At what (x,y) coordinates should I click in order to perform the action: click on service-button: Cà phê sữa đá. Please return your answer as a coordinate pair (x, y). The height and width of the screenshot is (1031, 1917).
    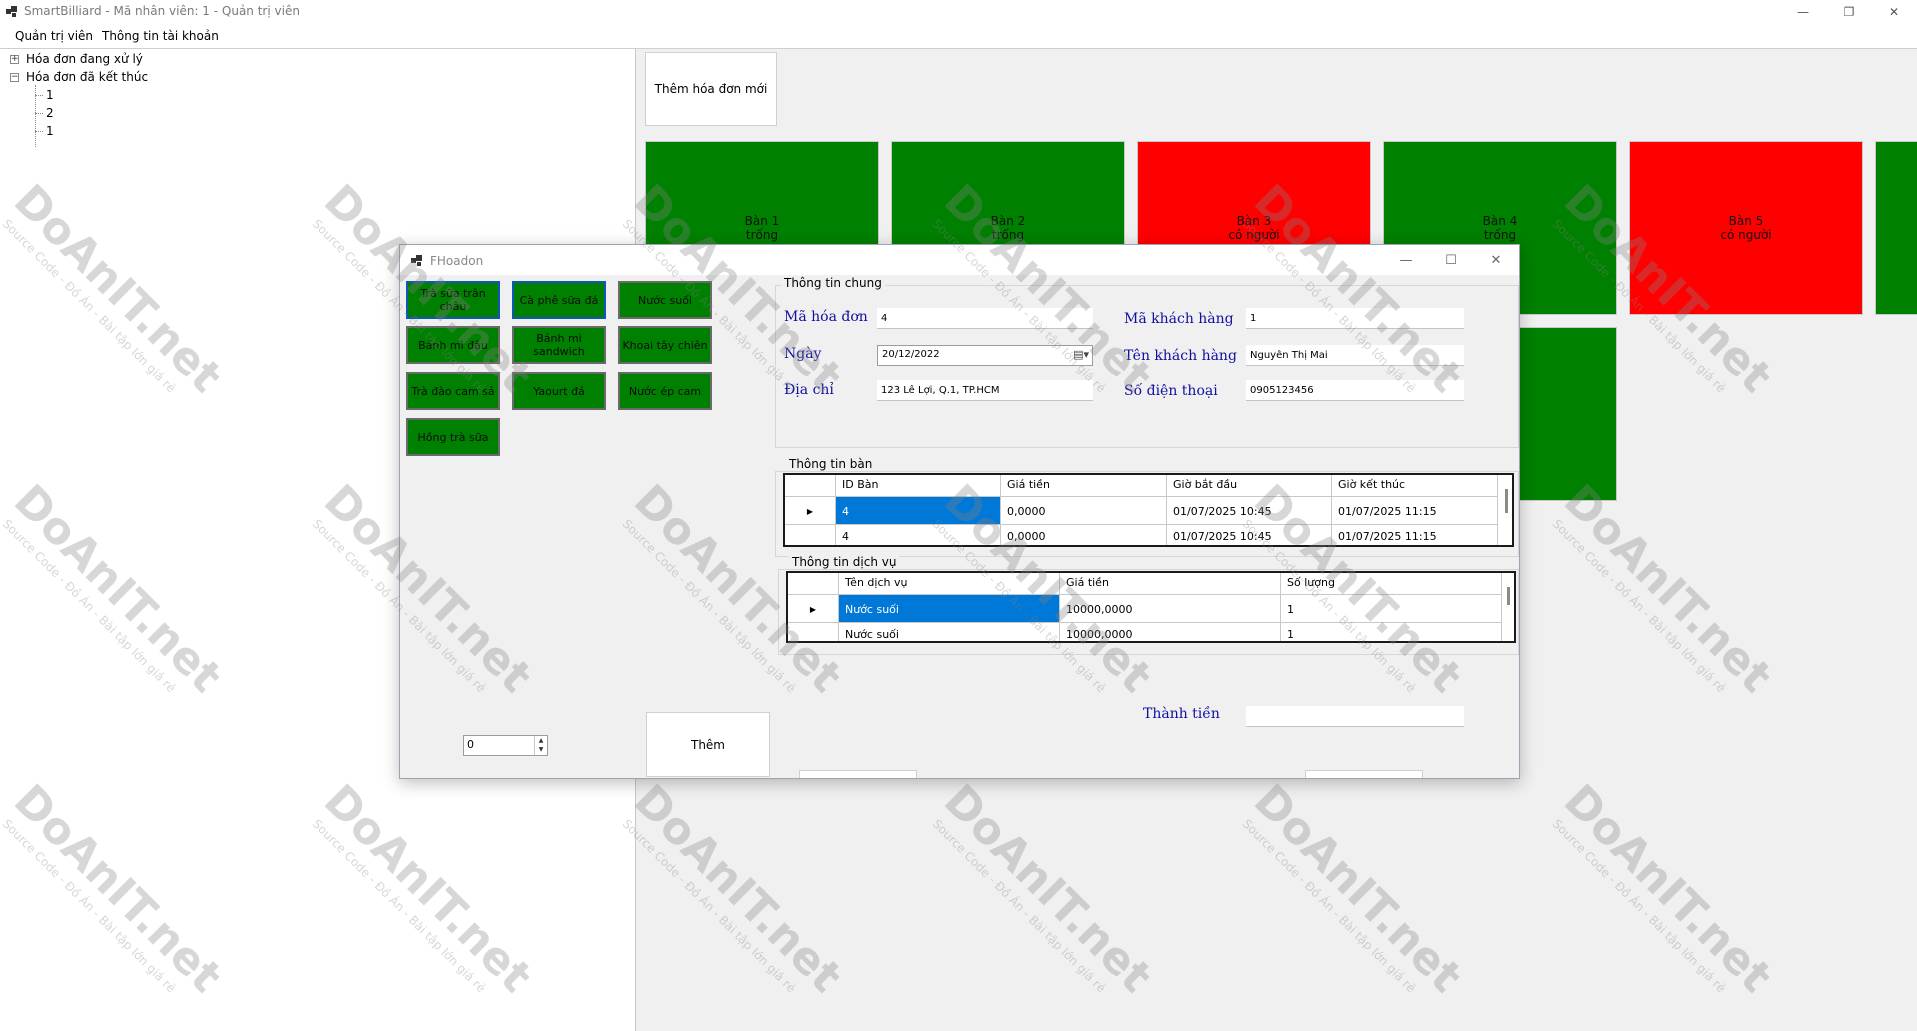
    Looking at the image, I should click on (559, 300).